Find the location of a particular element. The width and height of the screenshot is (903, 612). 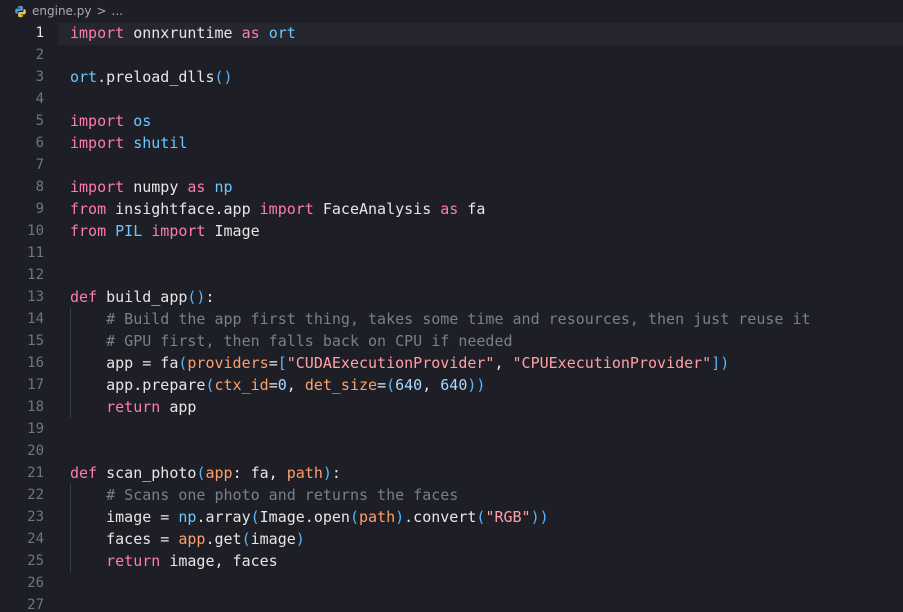

code-line: 10 from PIL import Image is located at coordinates (451, 231).